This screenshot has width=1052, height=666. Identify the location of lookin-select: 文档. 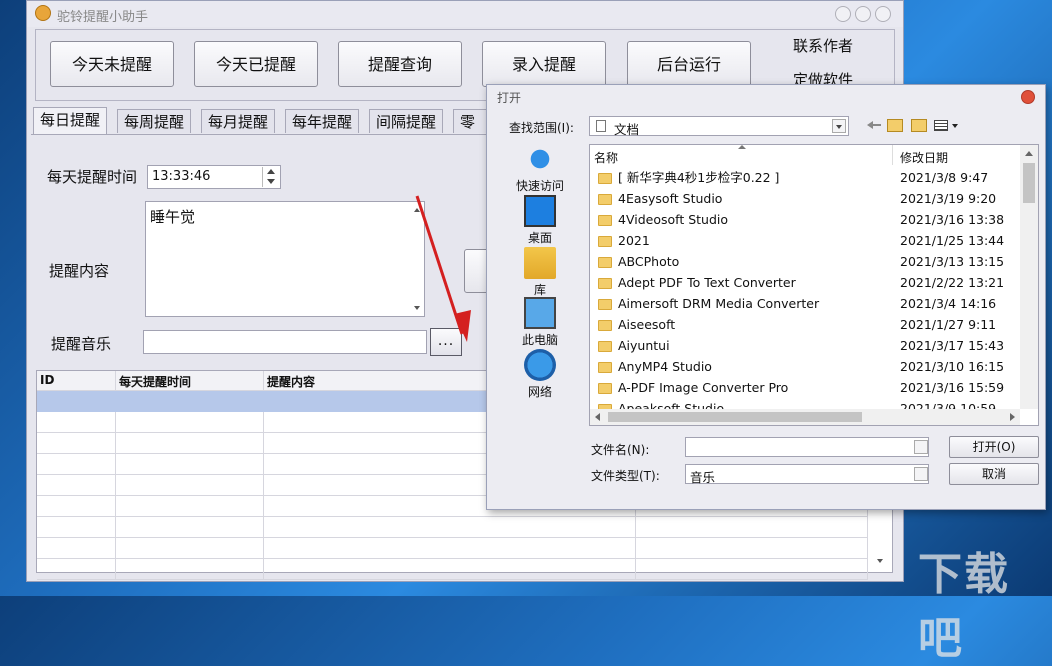
(719, 126).